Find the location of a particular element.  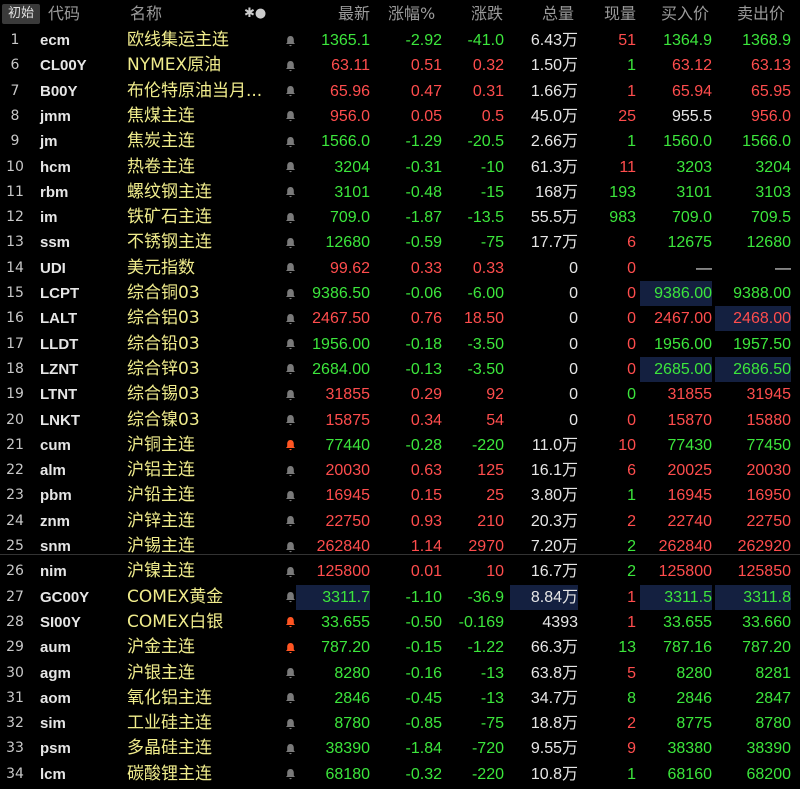

row-ask-price: — is located at coordinates (783, 268).